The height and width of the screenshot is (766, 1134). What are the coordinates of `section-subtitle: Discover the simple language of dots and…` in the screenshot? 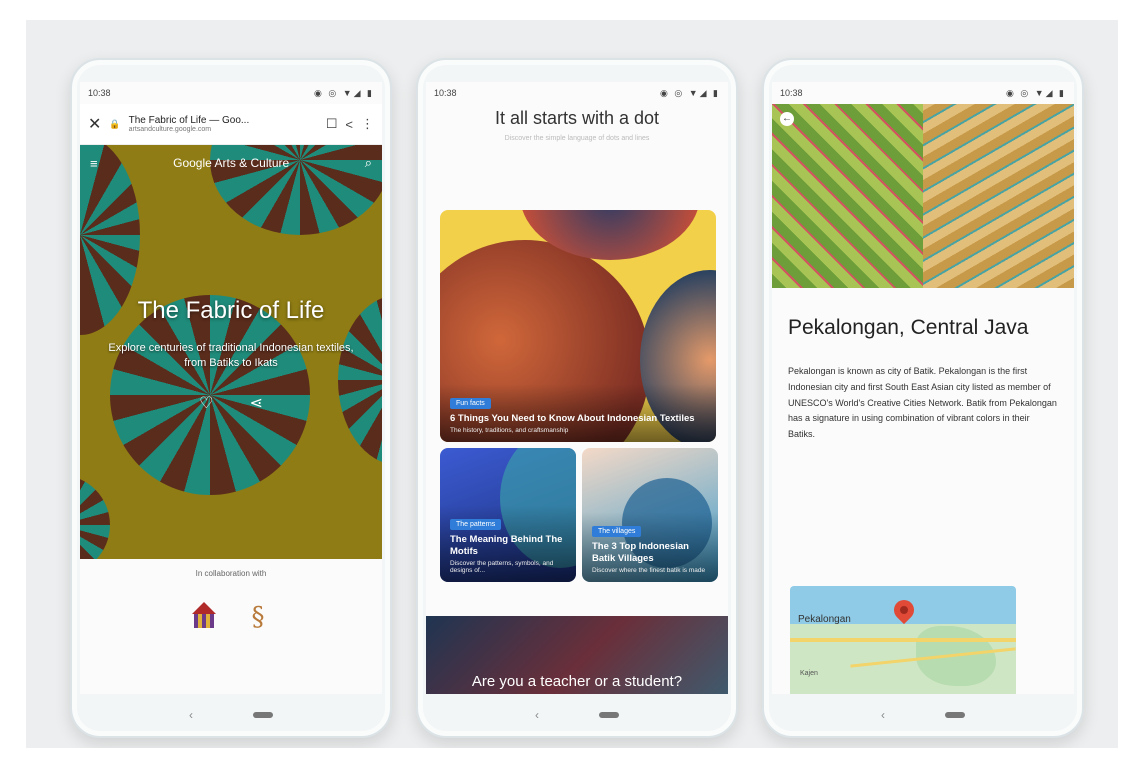 It's located at (577, 138).